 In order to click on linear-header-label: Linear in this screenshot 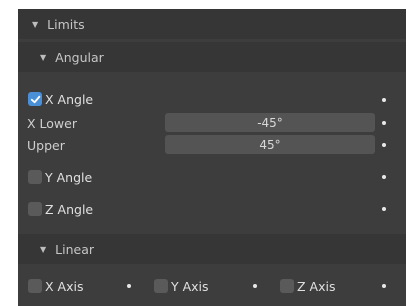, I will do `click(75, 249)`.